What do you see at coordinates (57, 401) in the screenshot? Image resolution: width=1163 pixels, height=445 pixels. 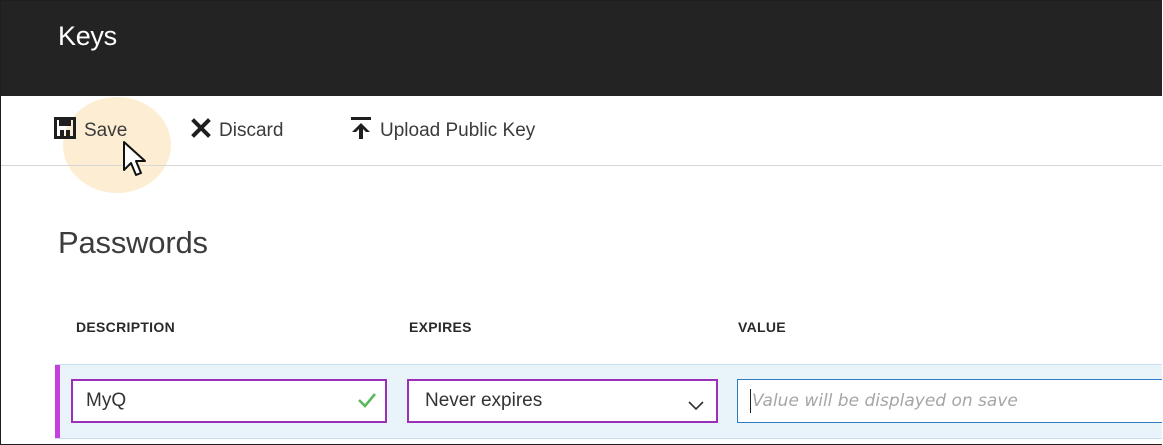 I see `selection-rail` at bounding box center [57, 401].